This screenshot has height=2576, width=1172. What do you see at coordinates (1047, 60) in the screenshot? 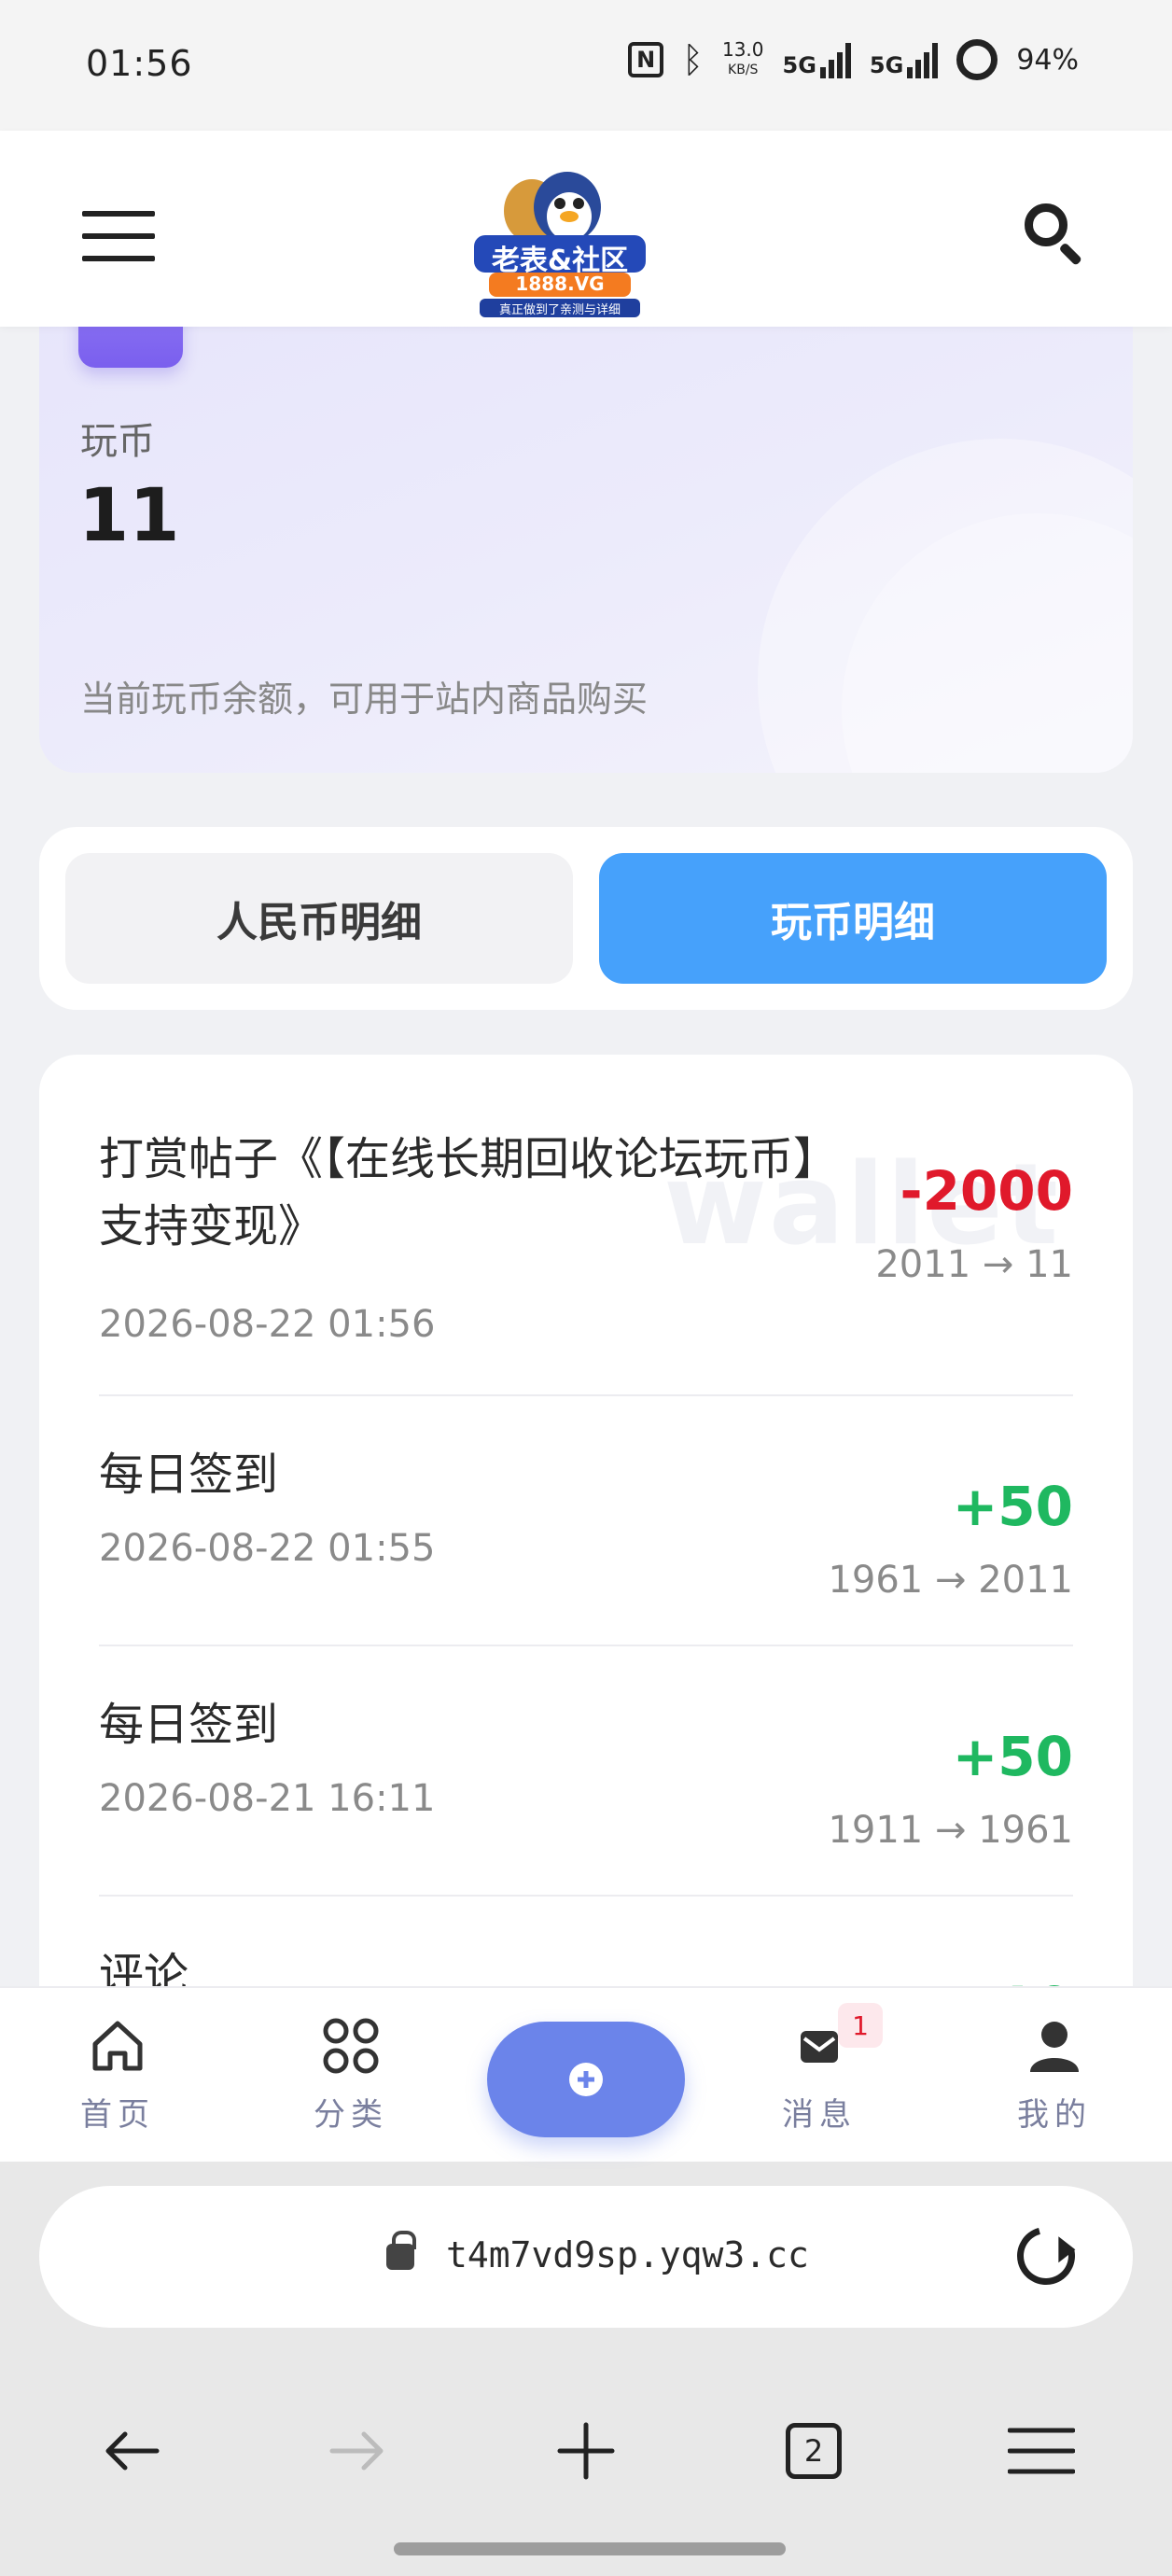
I see `battery-level: 94%` at bounding box center [1047, 60].